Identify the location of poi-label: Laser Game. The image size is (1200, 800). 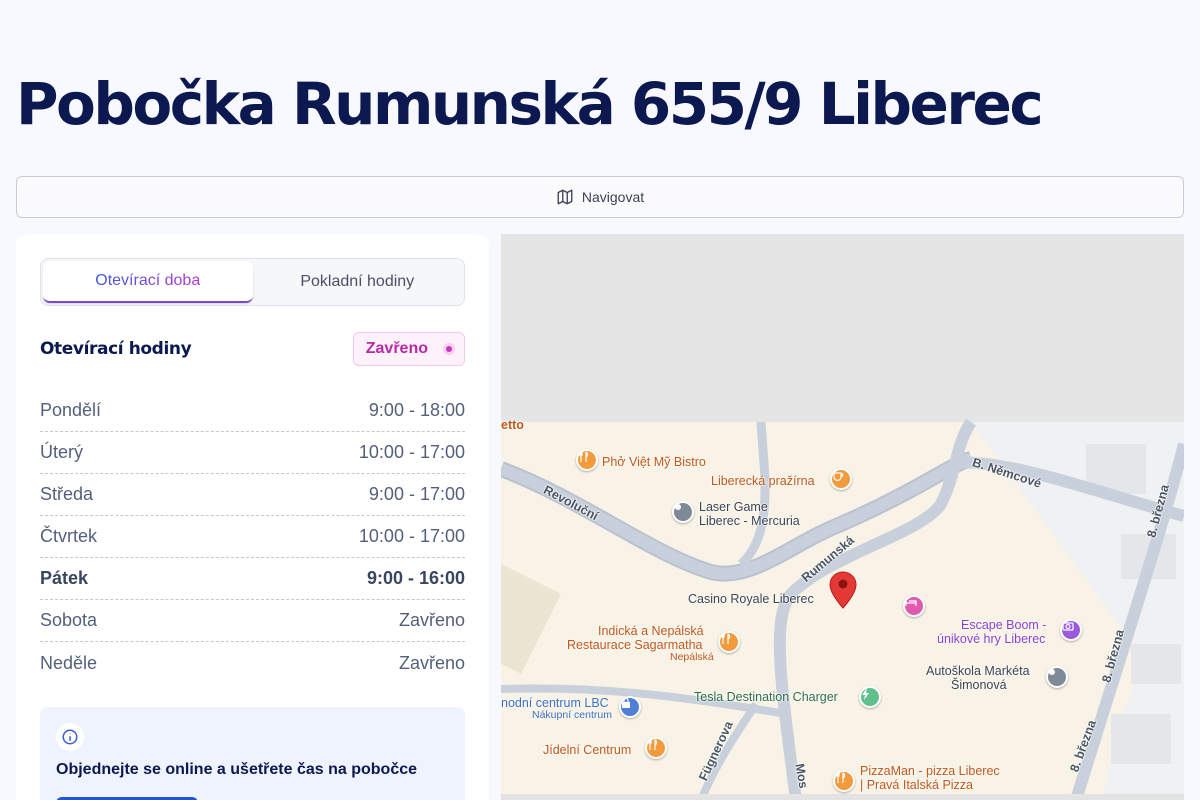
(733, 507).